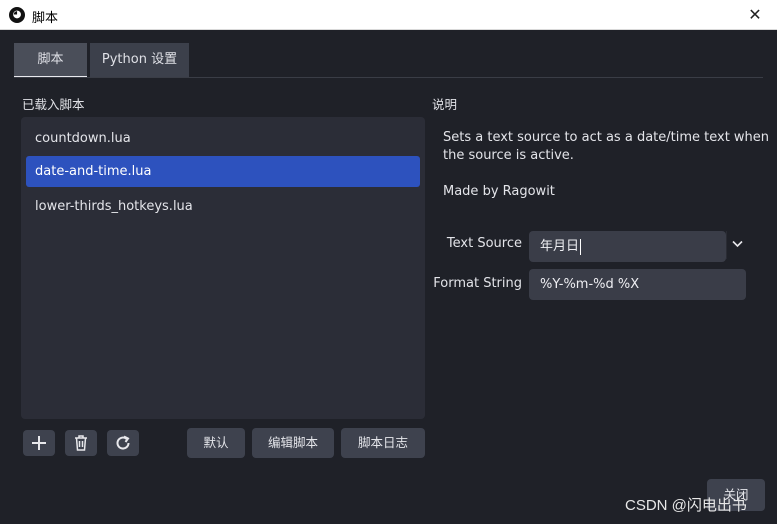 The image size is (777, 524). What do you see at coordinates (293, 443) in the screenshot?
I see `edit-script-button: 编辑脚本` at bounding box center [293, 443].